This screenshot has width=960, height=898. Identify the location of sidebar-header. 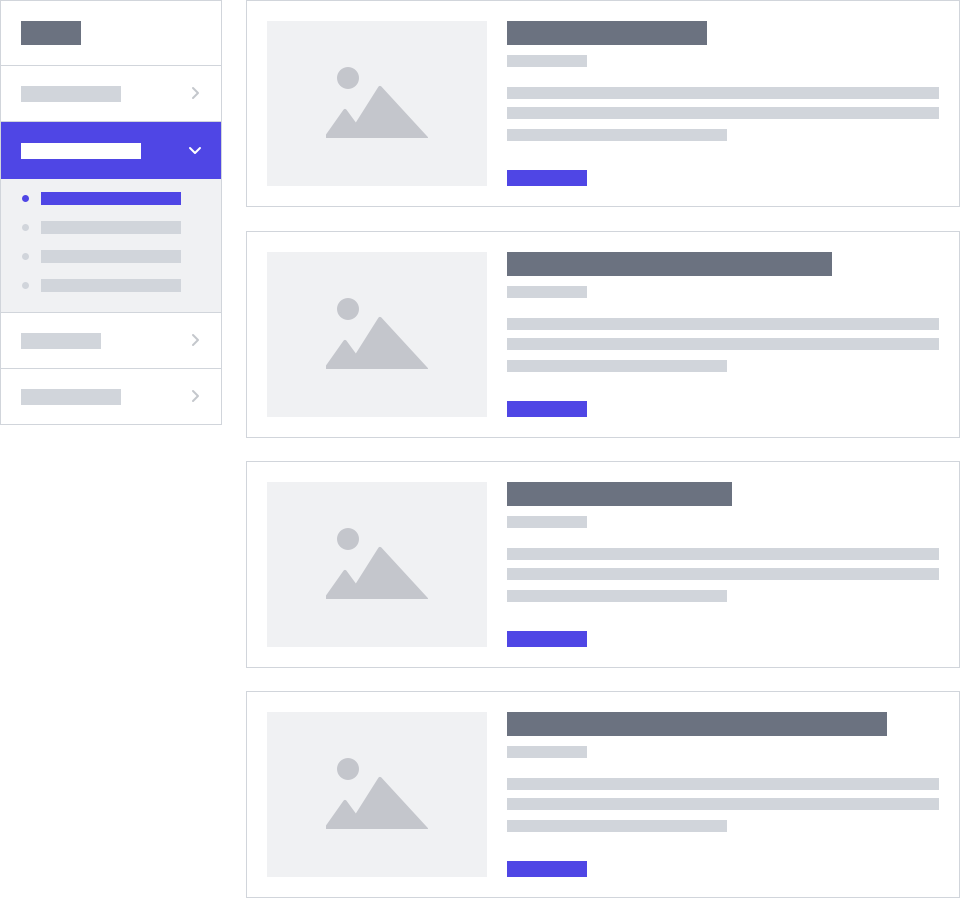
(111, 33).